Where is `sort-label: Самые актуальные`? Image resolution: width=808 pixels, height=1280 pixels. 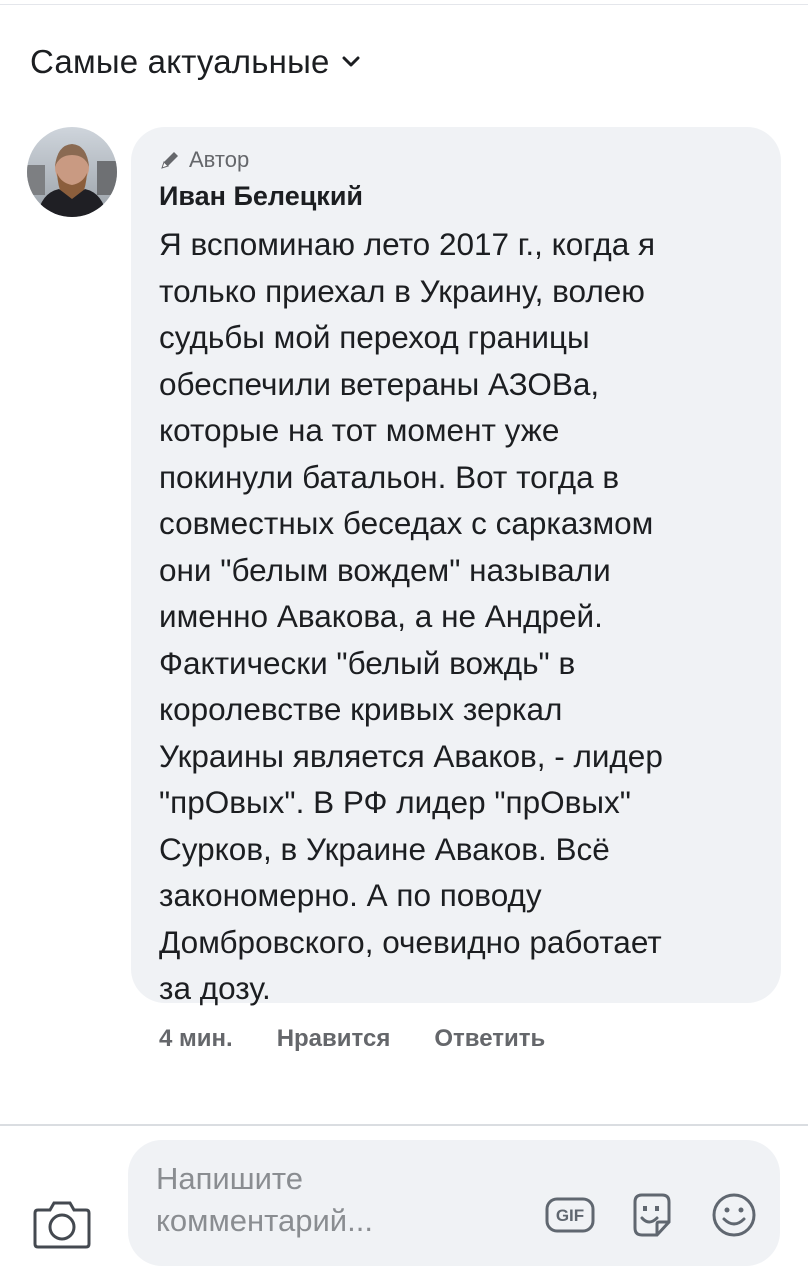 sort-label: Самые актуальные is located at coordinates (180, 61).